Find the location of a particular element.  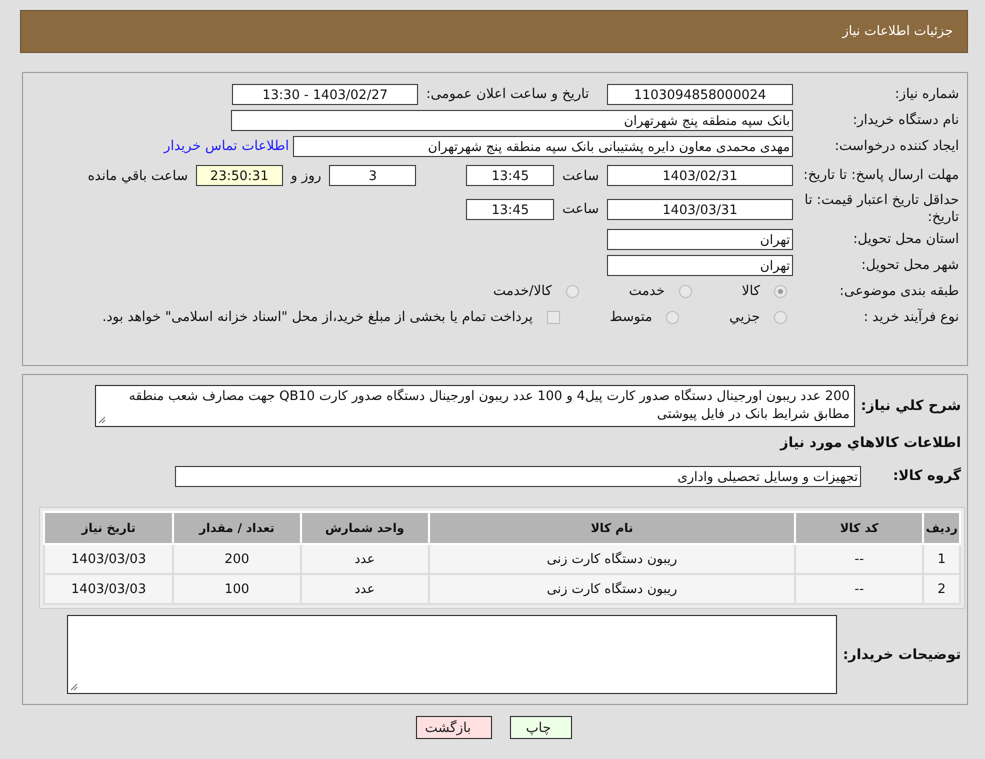

contact-link: اطلاعات تماس خریدار is located at coordinates (226, 146).